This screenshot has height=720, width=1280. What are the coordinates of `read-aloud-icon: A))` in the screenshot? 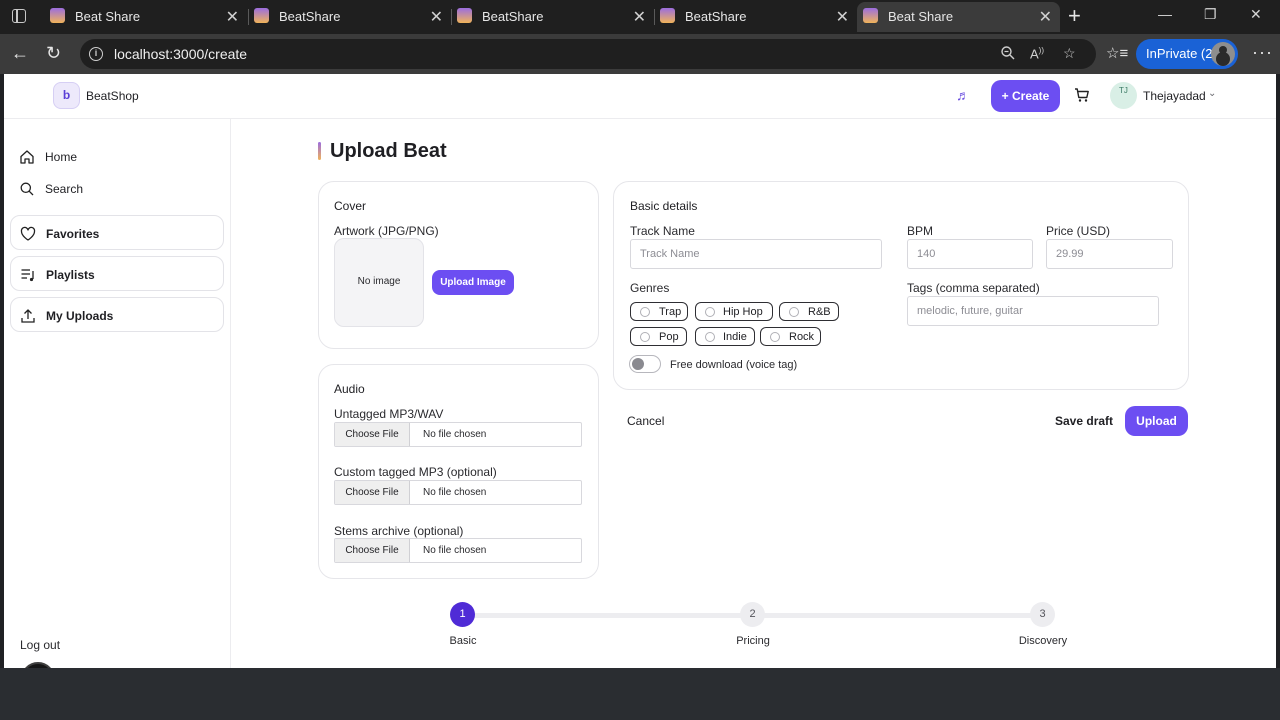 It's located at (1037, 53).